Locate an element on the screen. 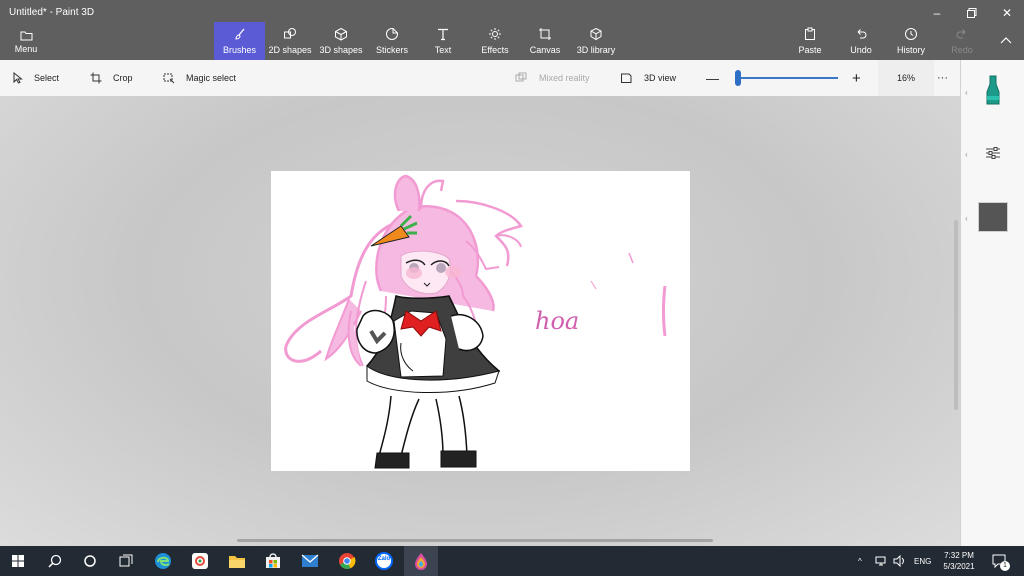  search-icon is located at coordinates (55, 561).